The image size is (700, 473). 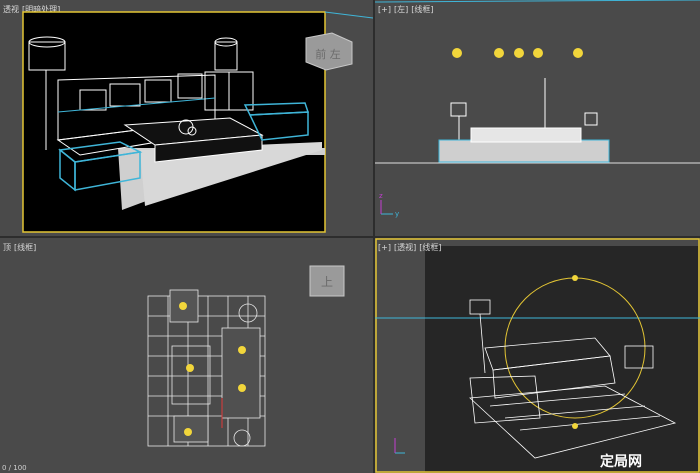 I want to click on viewcube: 前 左, so click(x=329, y=51).